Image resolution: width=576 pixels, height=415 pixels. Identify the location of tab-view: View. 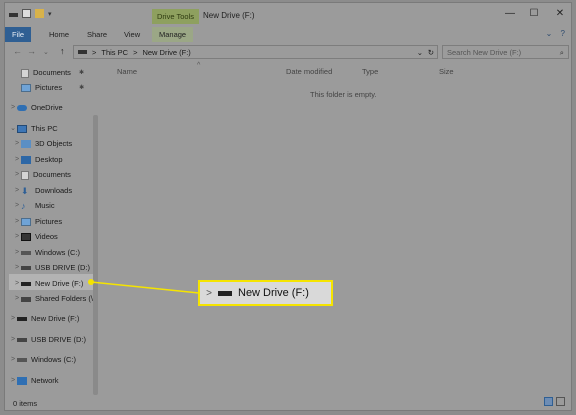
(132, 34).